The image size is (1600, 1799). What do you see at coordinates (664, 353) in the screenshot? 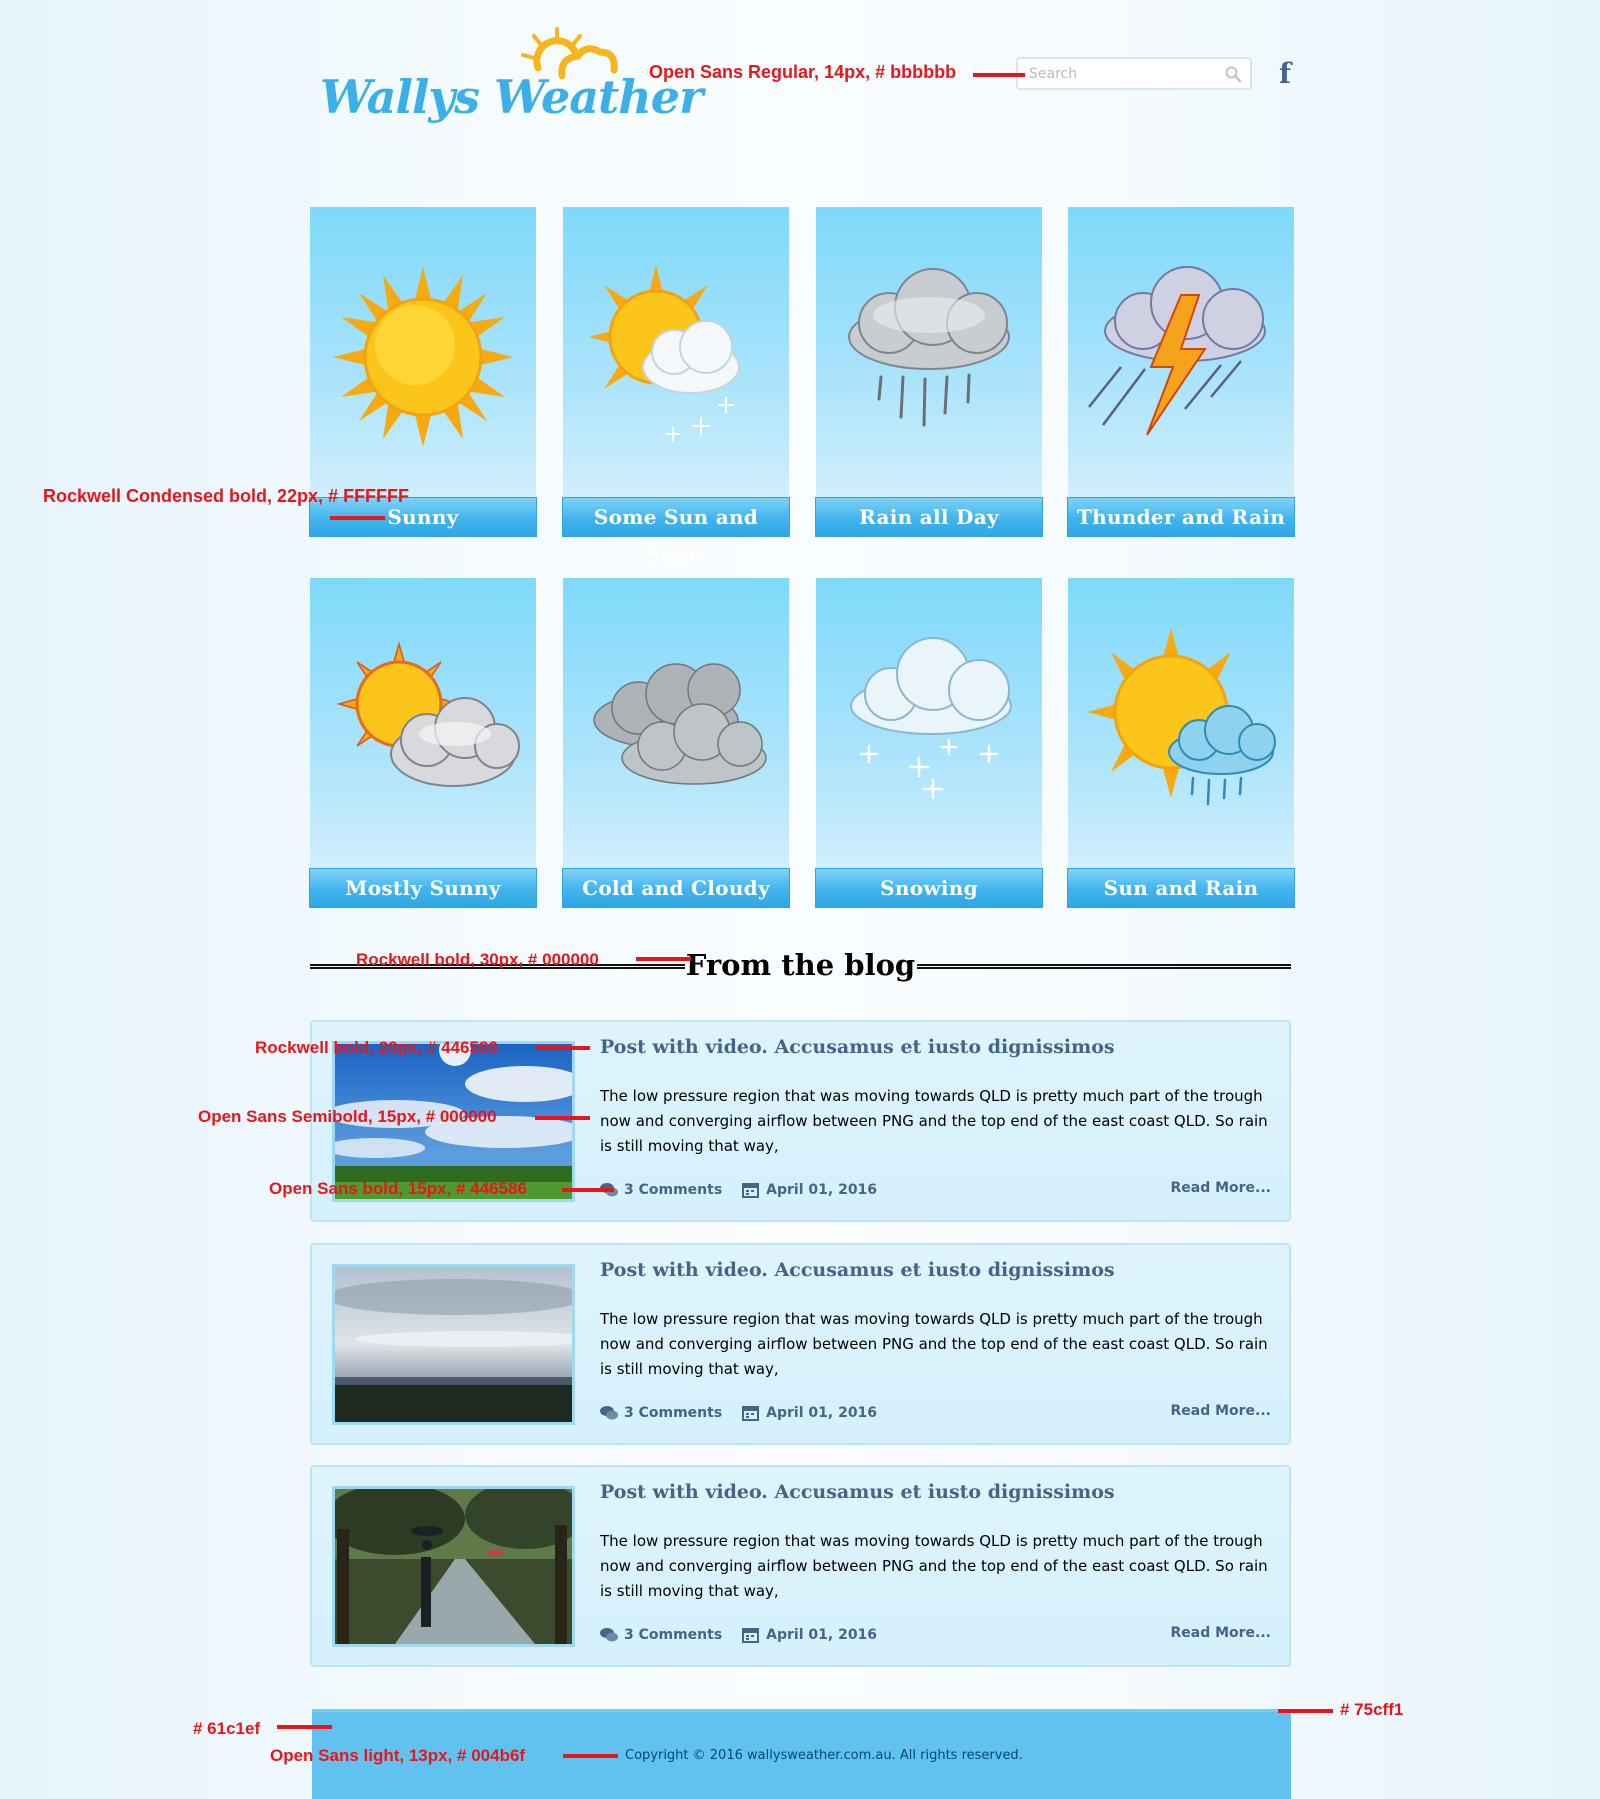
I see `sun-cloud-snow-icon` at bounding box center [664, 353].